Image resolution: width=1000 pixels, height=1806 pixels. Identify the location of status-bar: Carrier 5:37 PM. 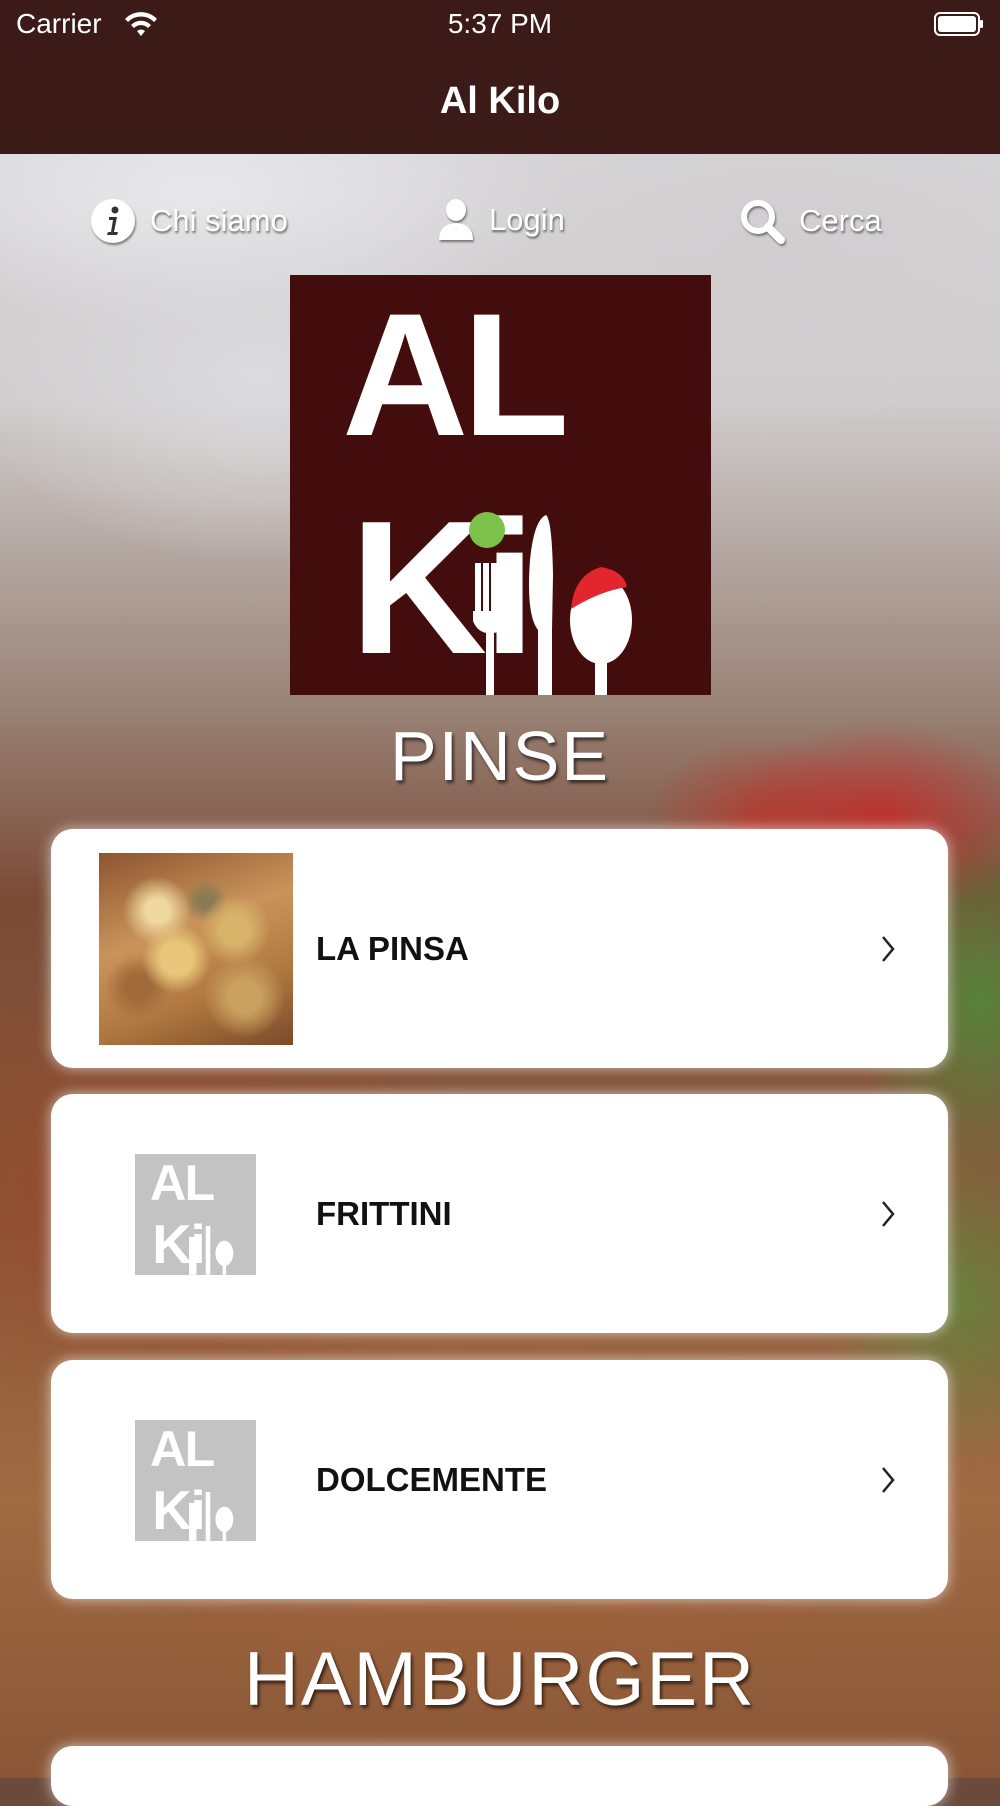
(500, 25).